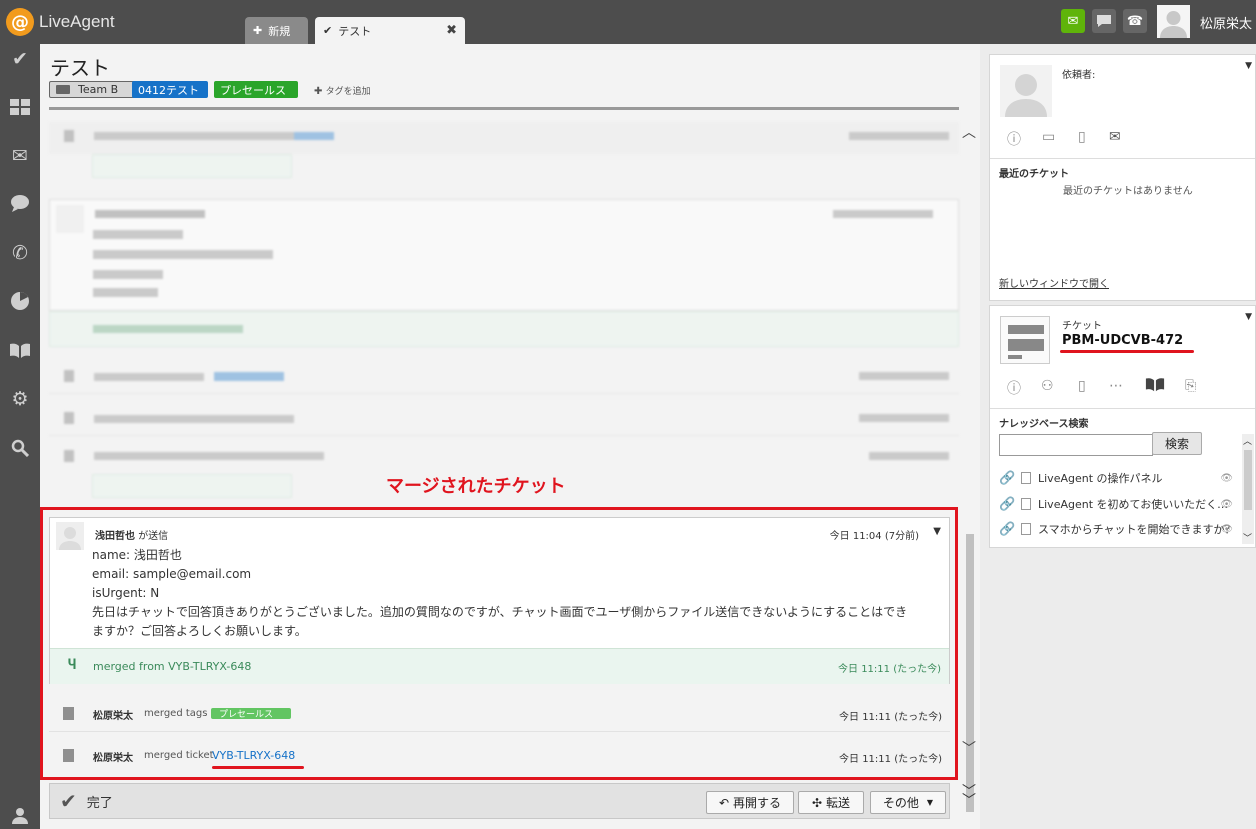  I want to click on check-icon: ✔, so click(20, 59).